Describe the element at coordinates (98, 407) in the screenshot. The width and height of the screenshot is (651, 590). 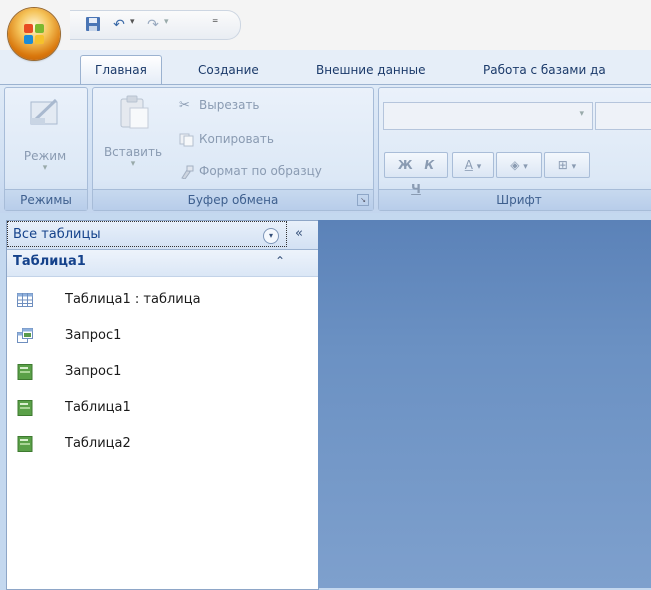
I see `list-item-label: Таблица1` at that location.